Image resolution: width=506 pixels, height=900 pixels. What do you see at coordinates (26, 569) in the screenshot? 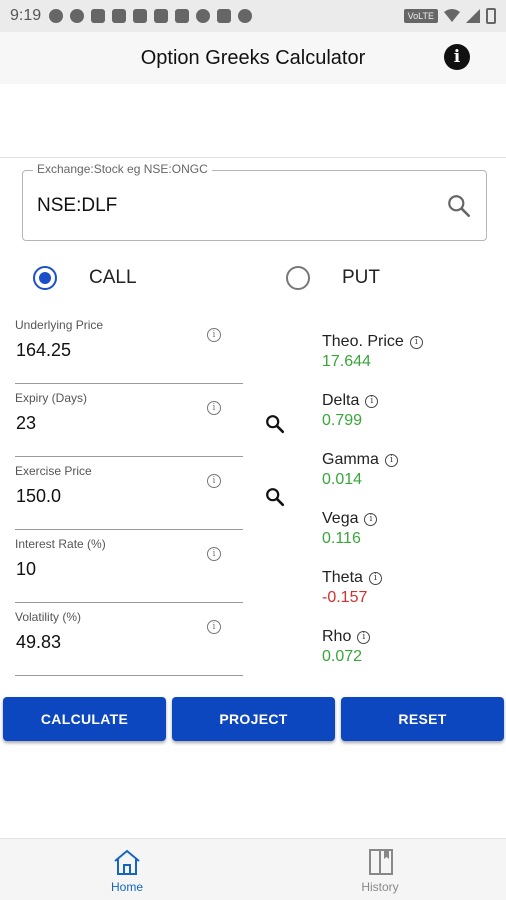
I see `interest-rate-input: 10` at bounding box center [26, 569].